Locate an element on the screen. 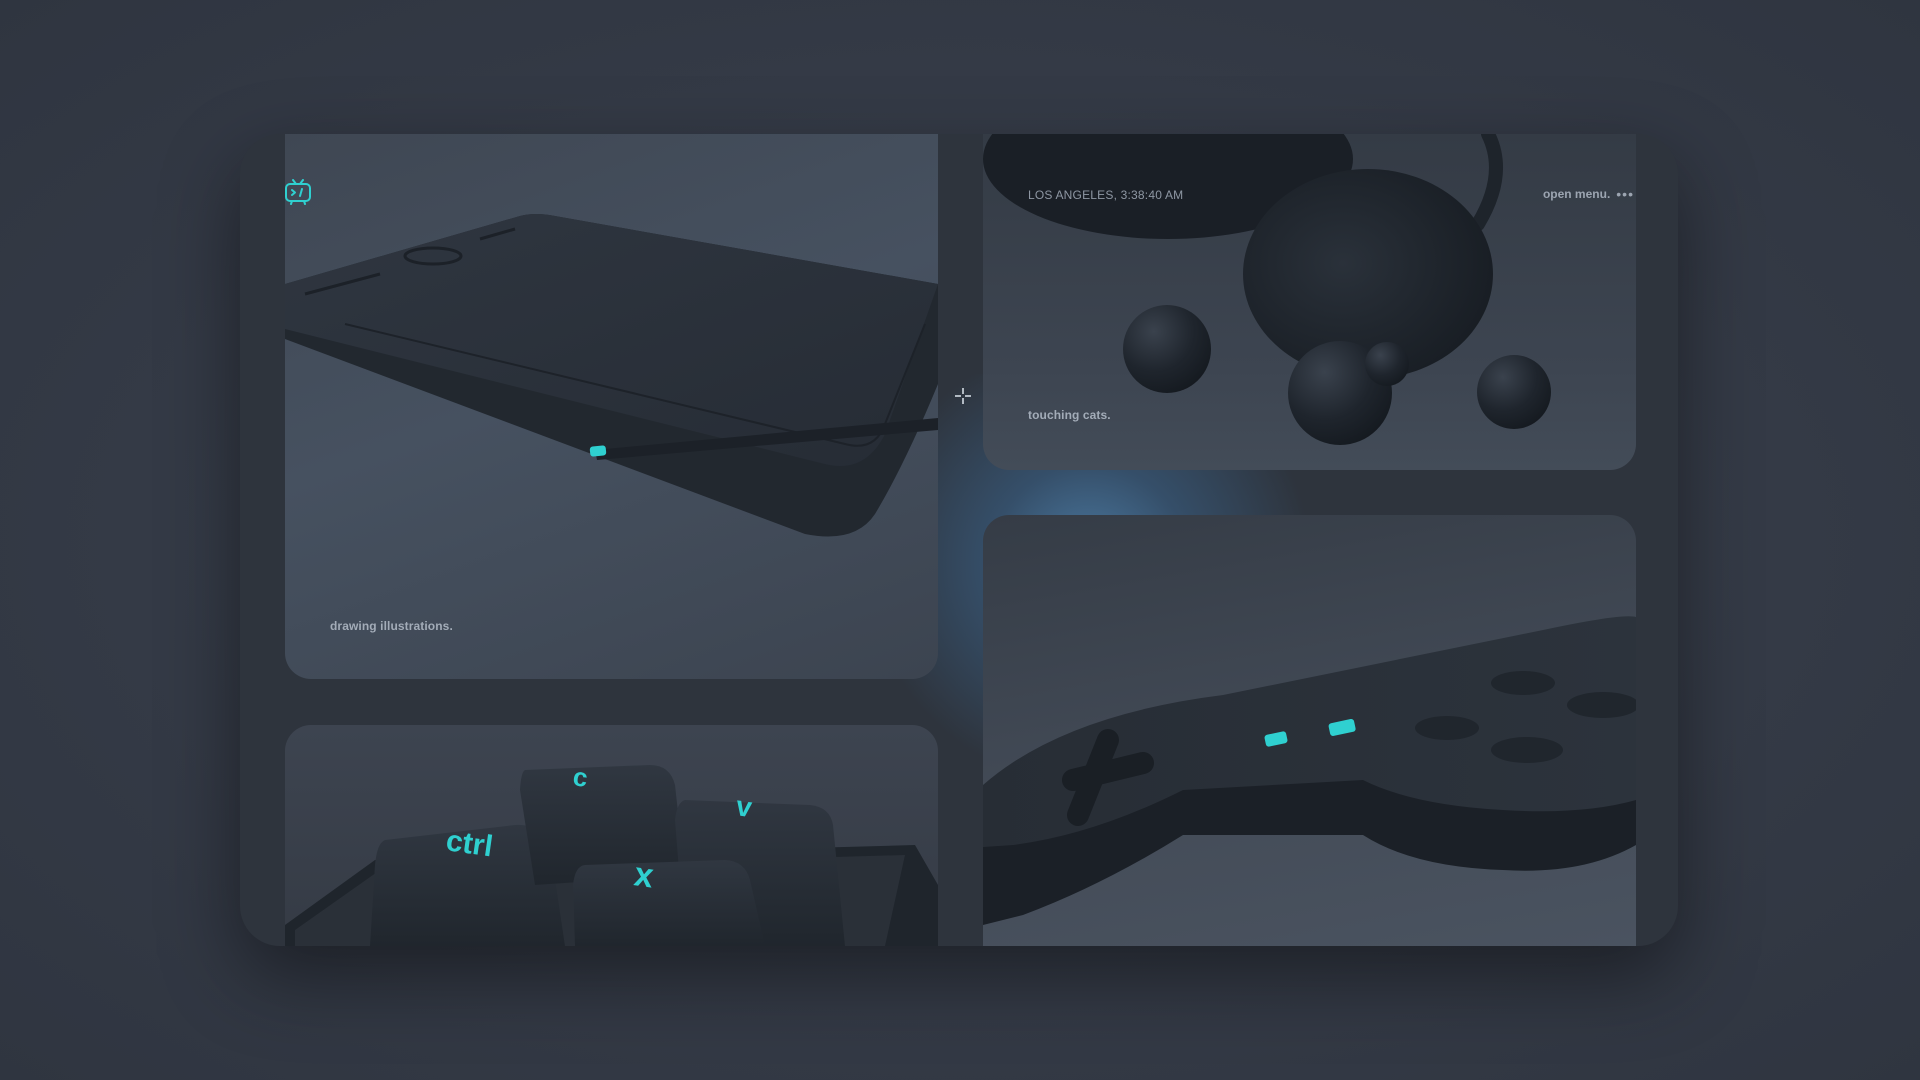  open-menu-button: open menu. ••• is located at coordinates (1588, 194).